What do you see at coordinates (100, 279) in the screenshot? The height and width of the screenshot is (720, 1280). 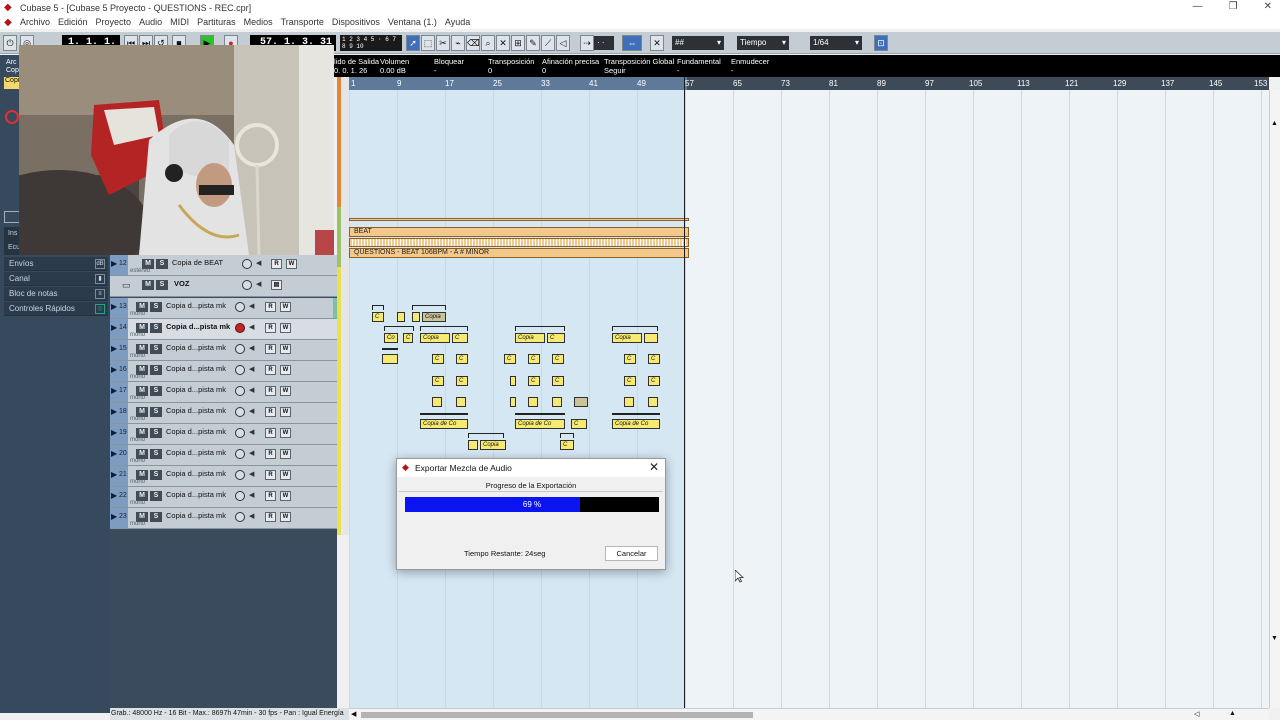 I see `channel-icon: ▮` at bounding box center [100, 279].